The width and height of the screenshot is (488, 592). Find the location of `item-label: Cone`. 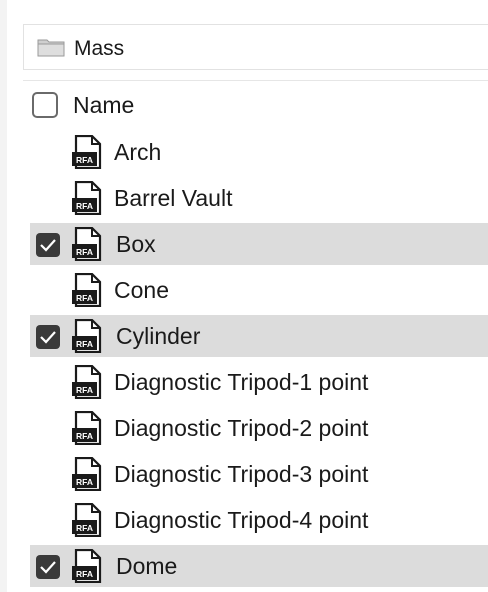

item-label: Cone is located at coordinates (141, 290).